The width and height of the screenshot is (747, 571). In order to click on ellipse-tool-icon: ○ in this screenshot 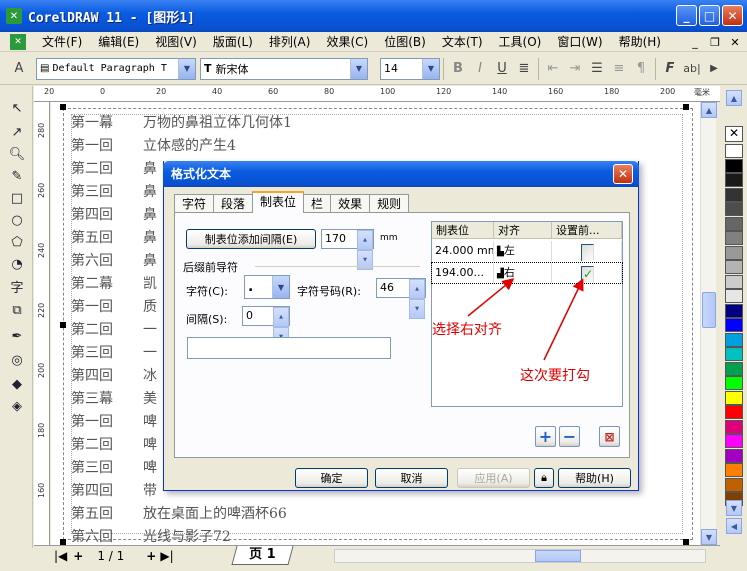, I will do `click(17, 220)`.